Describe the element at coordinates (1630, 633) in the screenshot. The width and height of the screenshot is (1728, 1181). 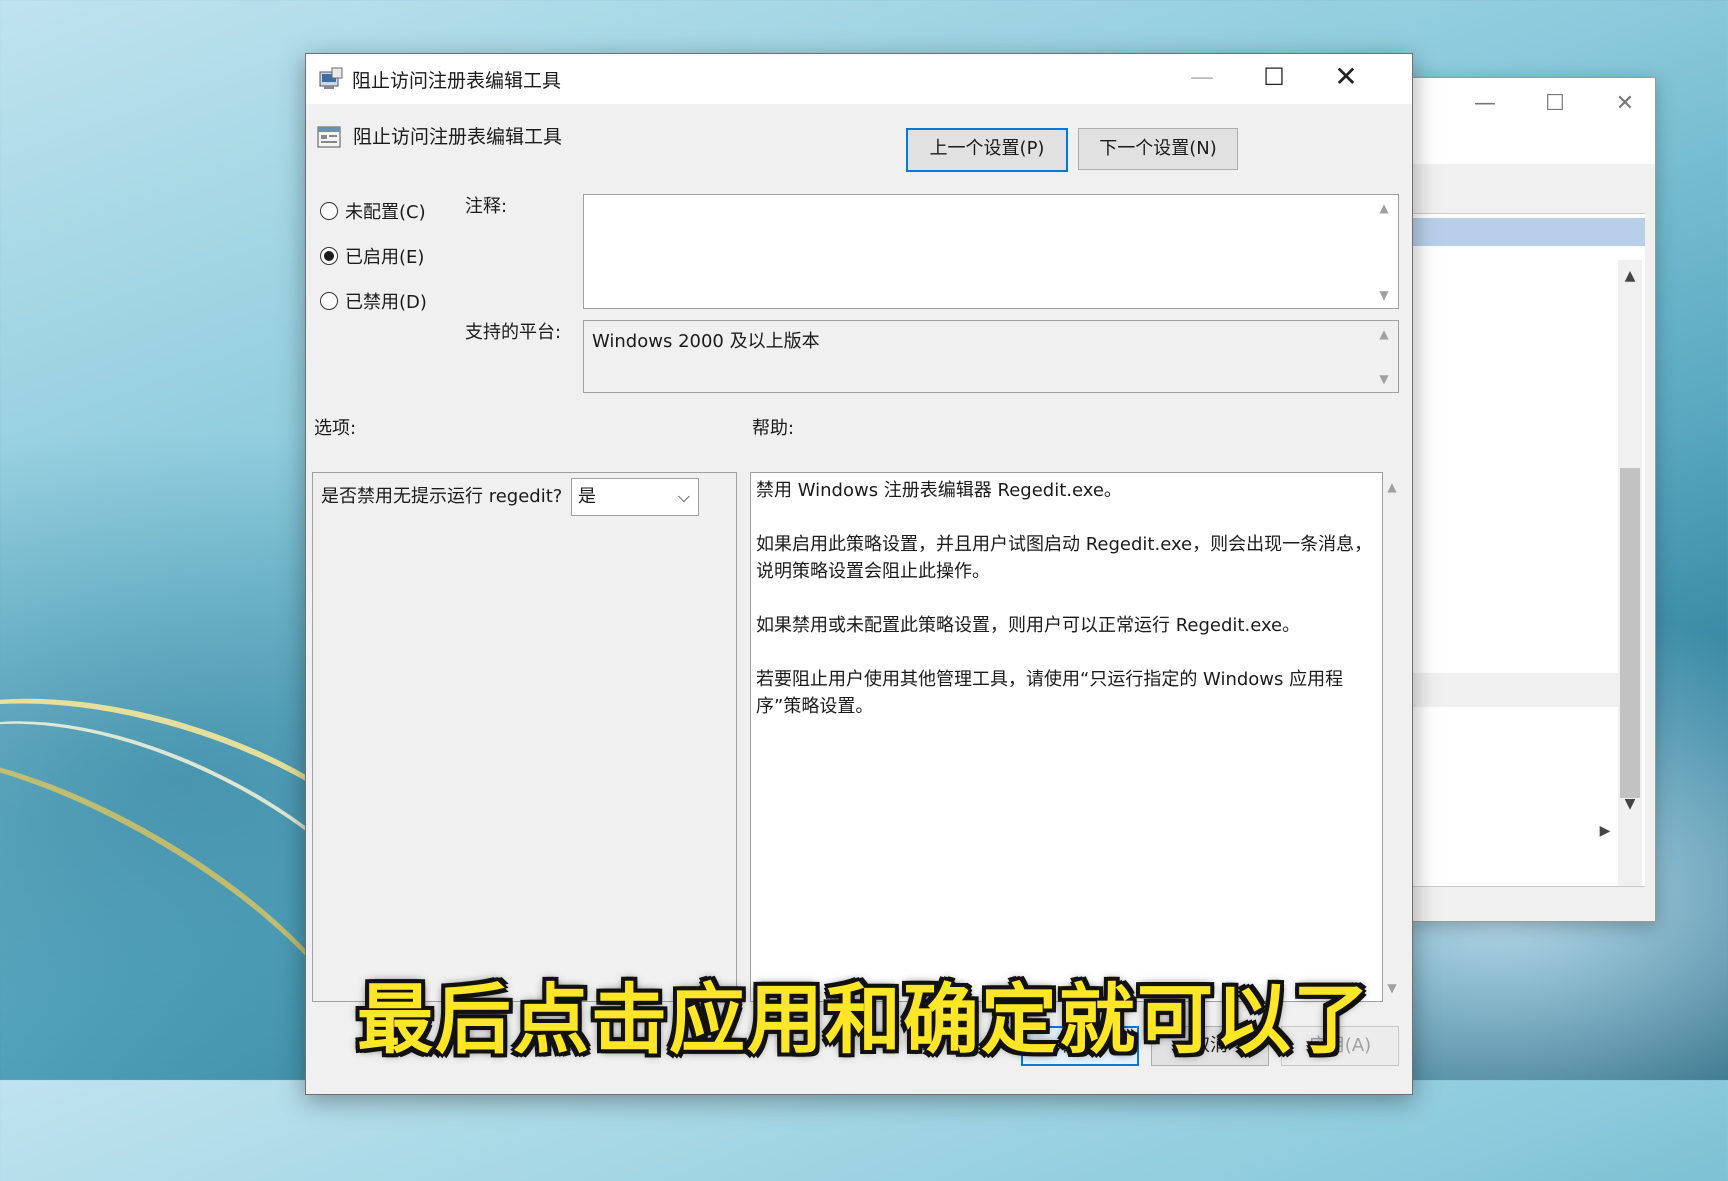
I see `scrollbar-thumb` at that location.